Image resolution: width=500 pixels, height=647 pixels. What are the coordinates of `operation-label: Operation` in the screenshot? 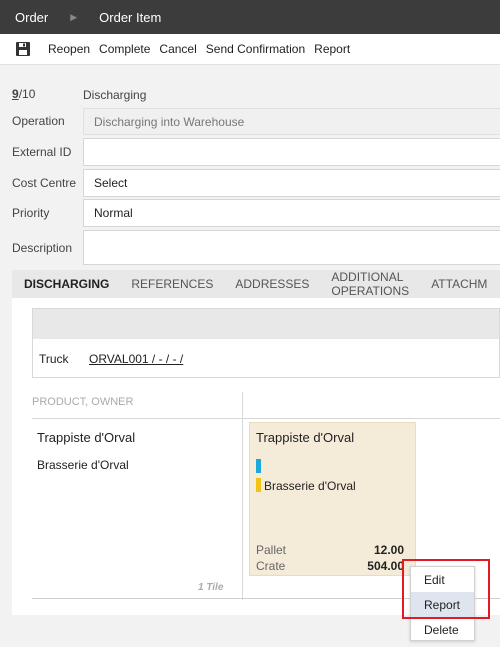 It's located at (38, 121).